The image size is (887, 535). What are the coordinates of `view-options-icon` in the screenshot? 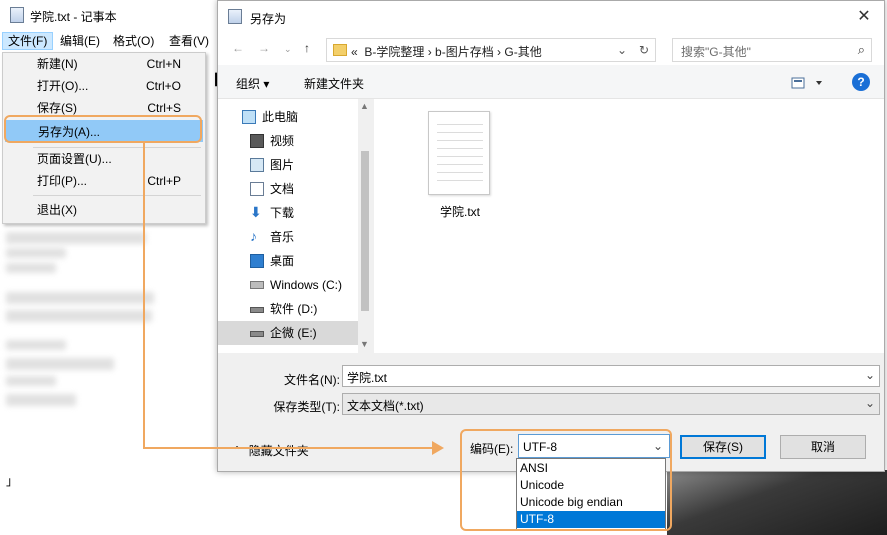 It's located at (810, 83).